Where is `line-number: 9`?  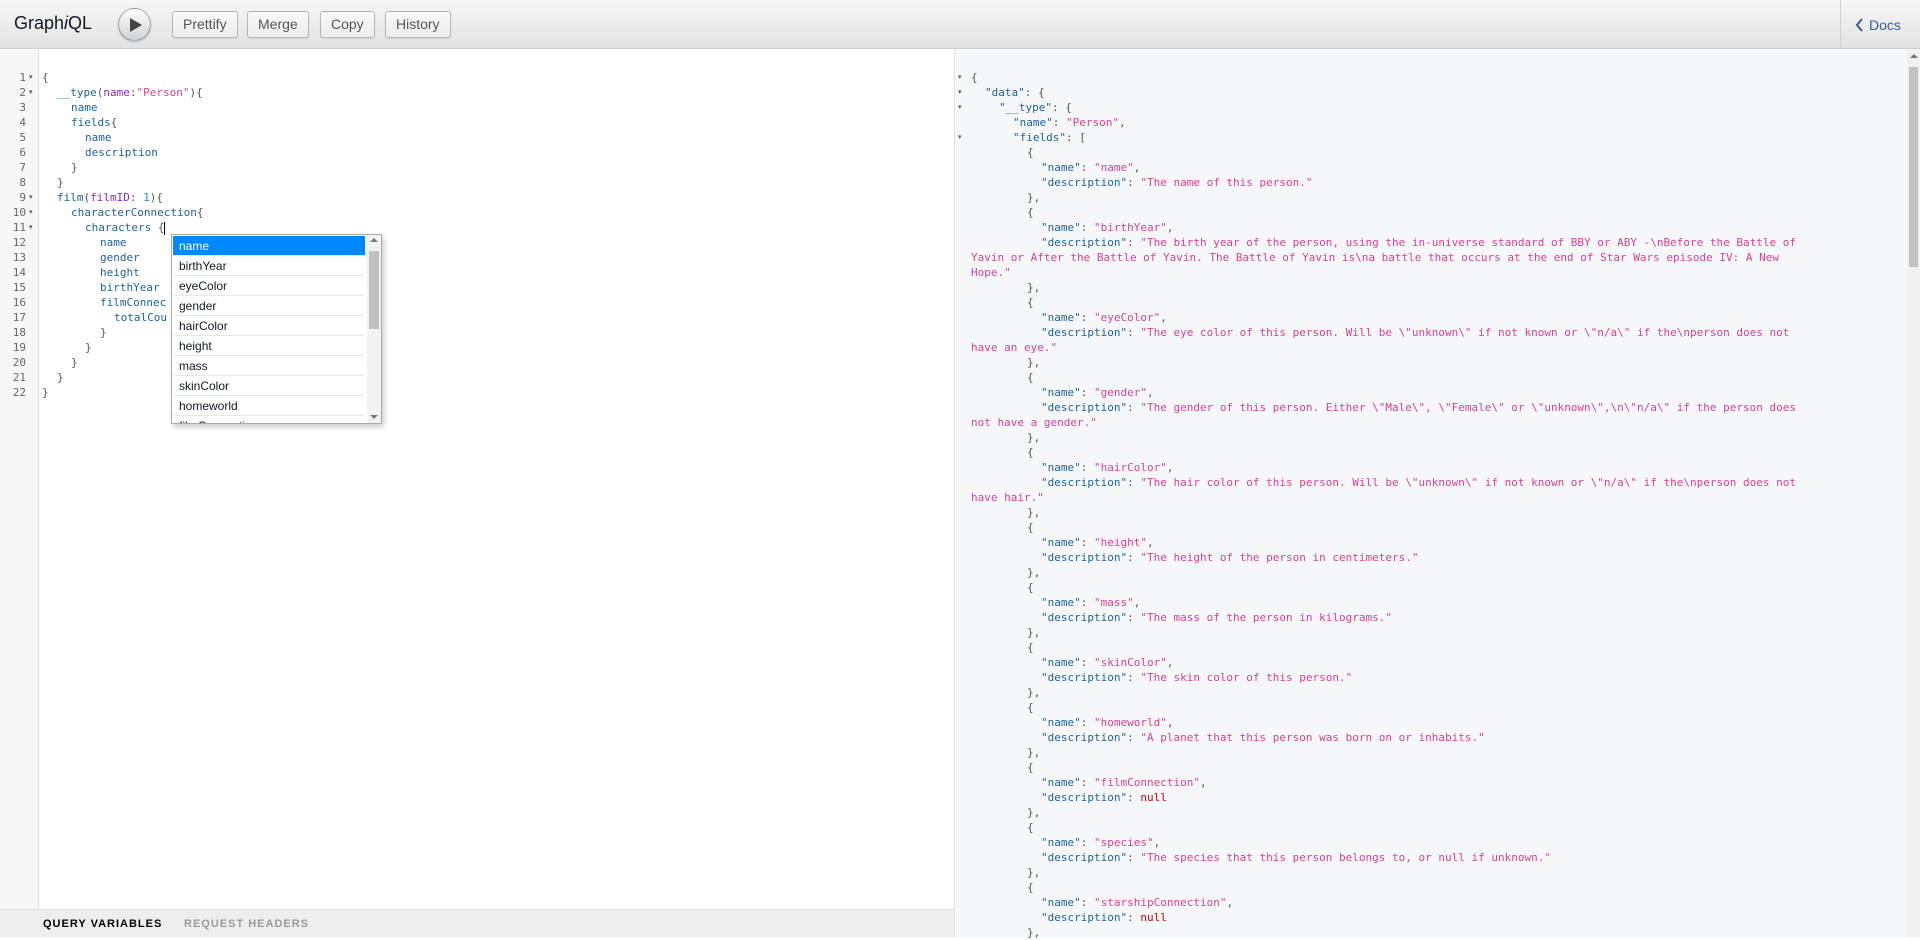
line-number: 9 is located at coordinates (22, 197).